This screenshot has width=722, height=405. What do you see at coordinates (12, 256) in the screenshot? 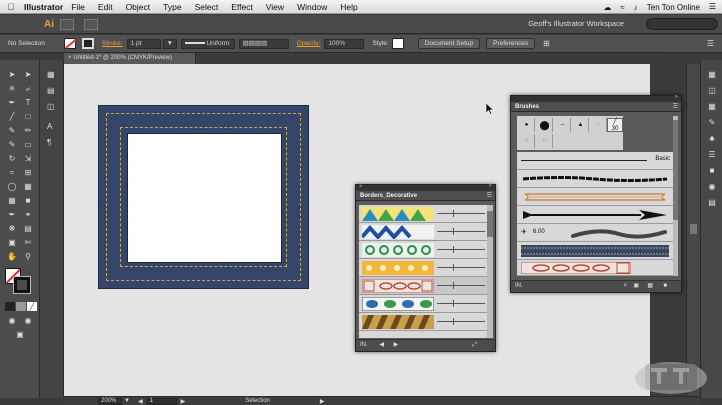
I see `hand-tool-icon: ✋` at bounding box center [12, 256].